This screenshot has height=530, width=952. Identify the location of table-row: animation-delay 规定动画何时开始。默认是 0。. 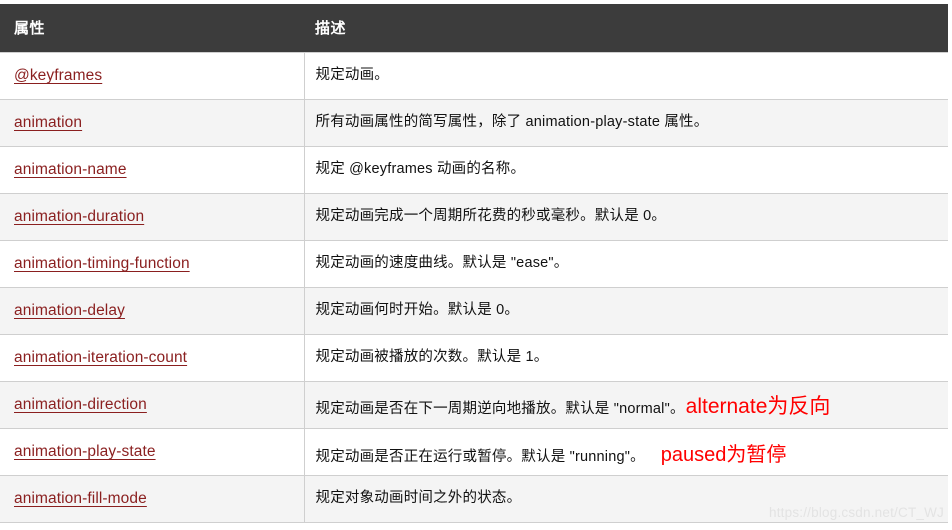
(474, 311).